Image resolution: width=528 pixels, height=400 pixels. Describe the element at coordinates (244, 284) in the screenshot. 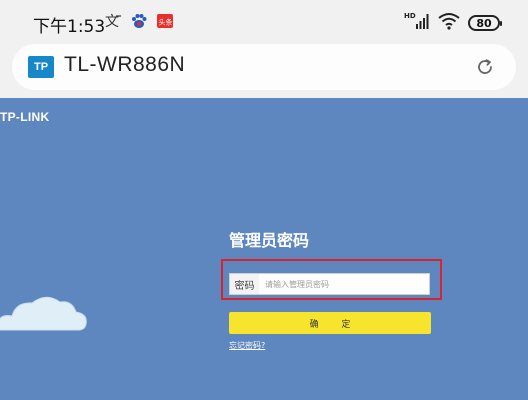

I see `password-label: 密码` at that location.